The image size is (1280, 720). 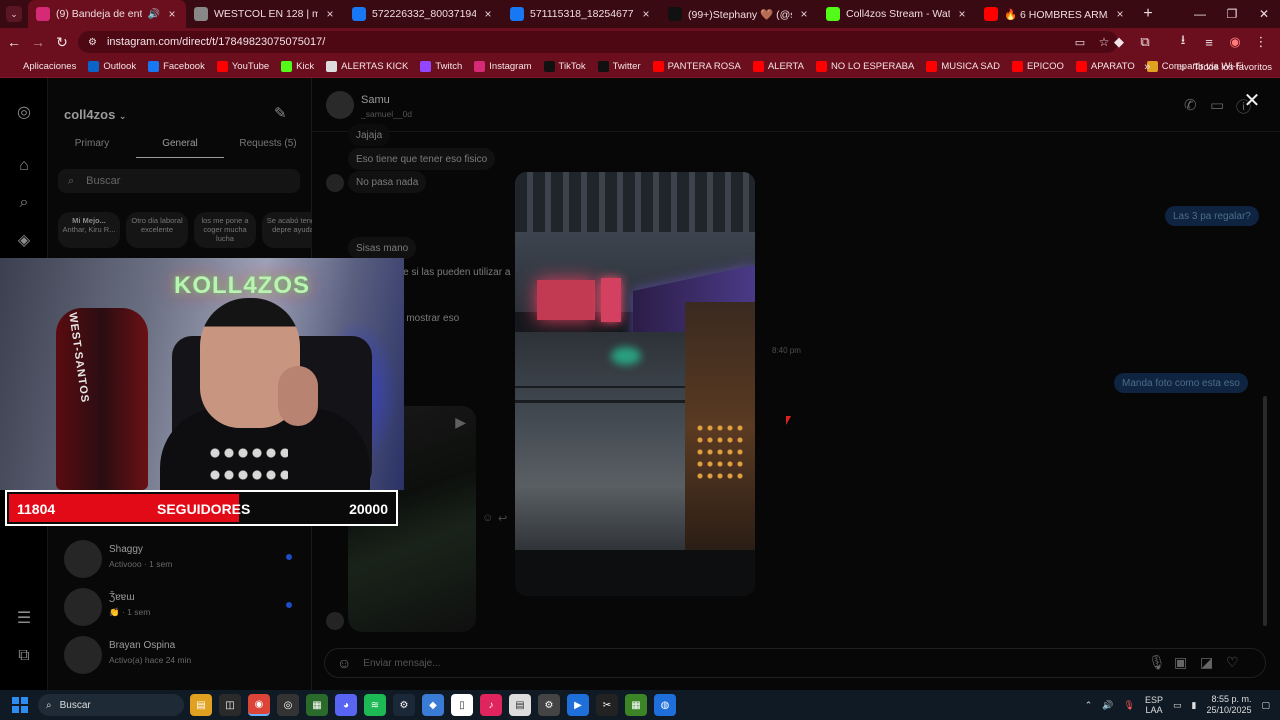 What do you see at coordinates (95, 114) in the screenshot?
I see `account-switcher: coll4zos ⌄` at bounding box center [95, 114].